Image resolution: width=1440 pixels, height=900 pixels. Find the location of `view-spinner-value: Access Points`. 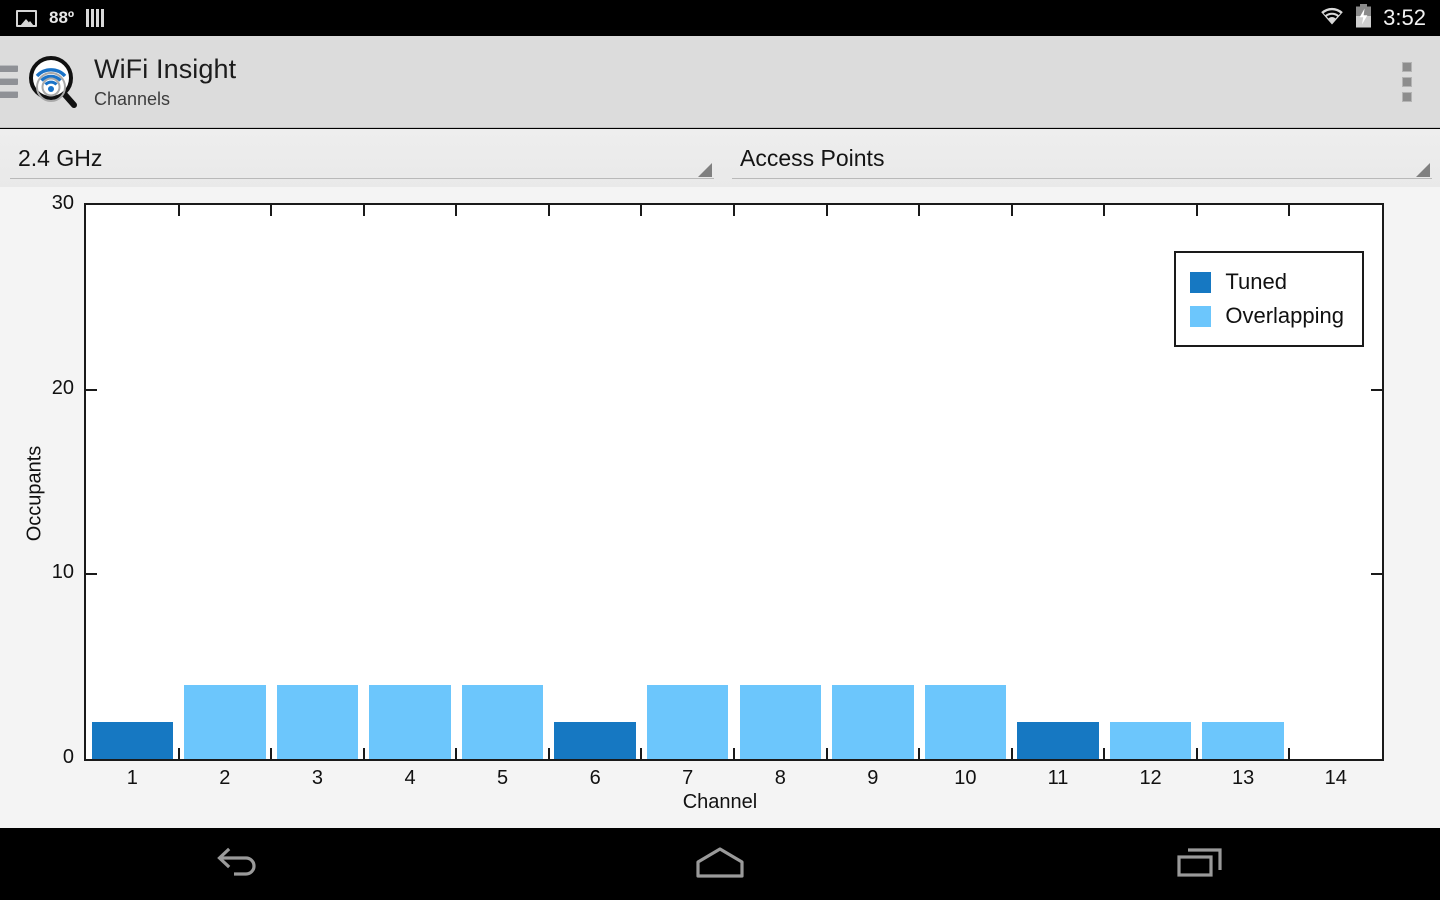

view-spinner-value: Access Points is located at coordinates (812, 157).